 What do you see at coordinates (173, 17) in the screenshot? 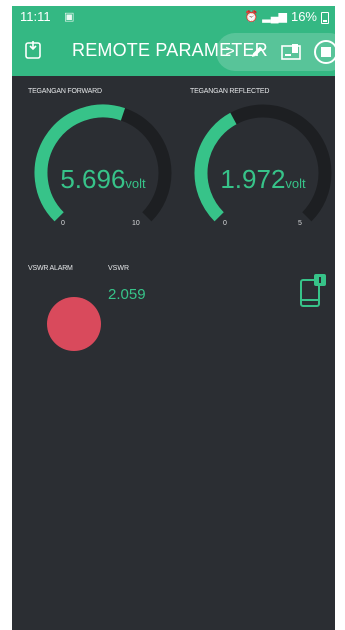
I see `status-bar: 11:11 ▣ ⏰ ▂▄▆ 16%` at bounding box center [173, 17].